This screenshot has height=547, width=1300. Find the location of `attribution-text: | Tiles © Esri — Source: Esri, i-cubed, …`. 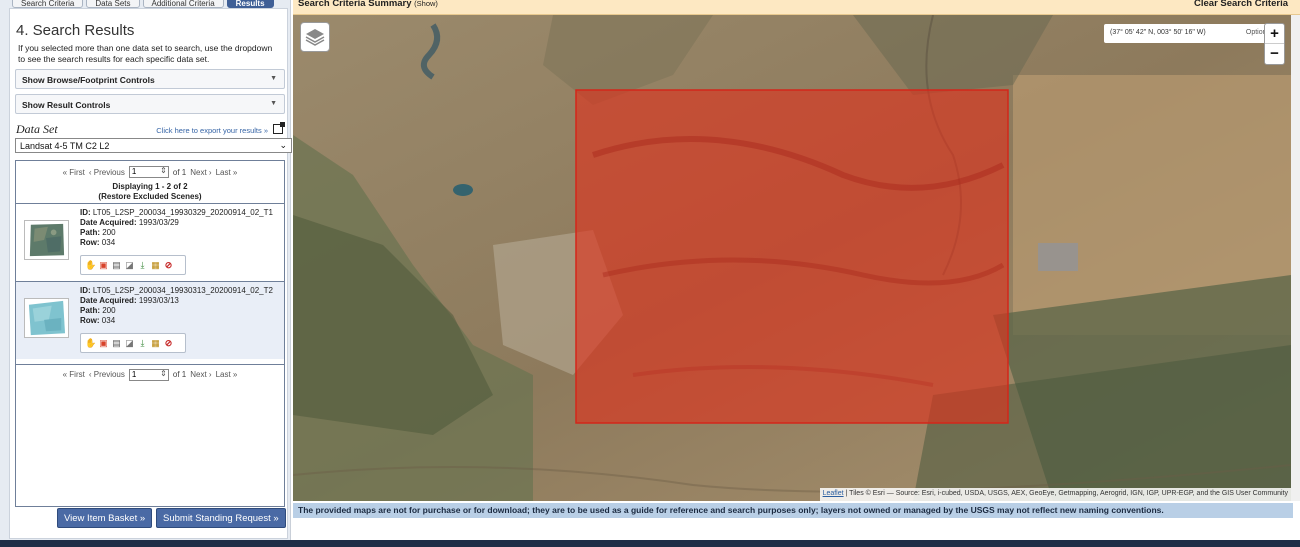

attribution-text: | Tiles © Esri — Source: Esri, i-cubed, … is located at coordinates (1066, 493).